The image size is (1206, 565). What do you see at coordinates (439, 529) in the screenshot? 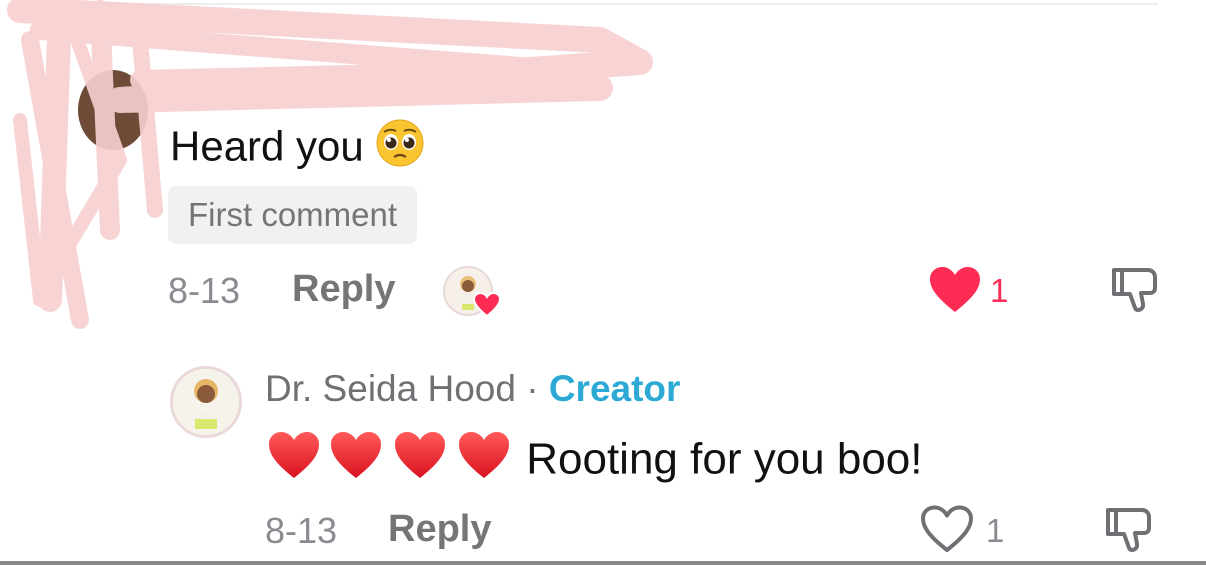
I see `reply-to-reply-button: Reply` at bounding box center [439, 529].